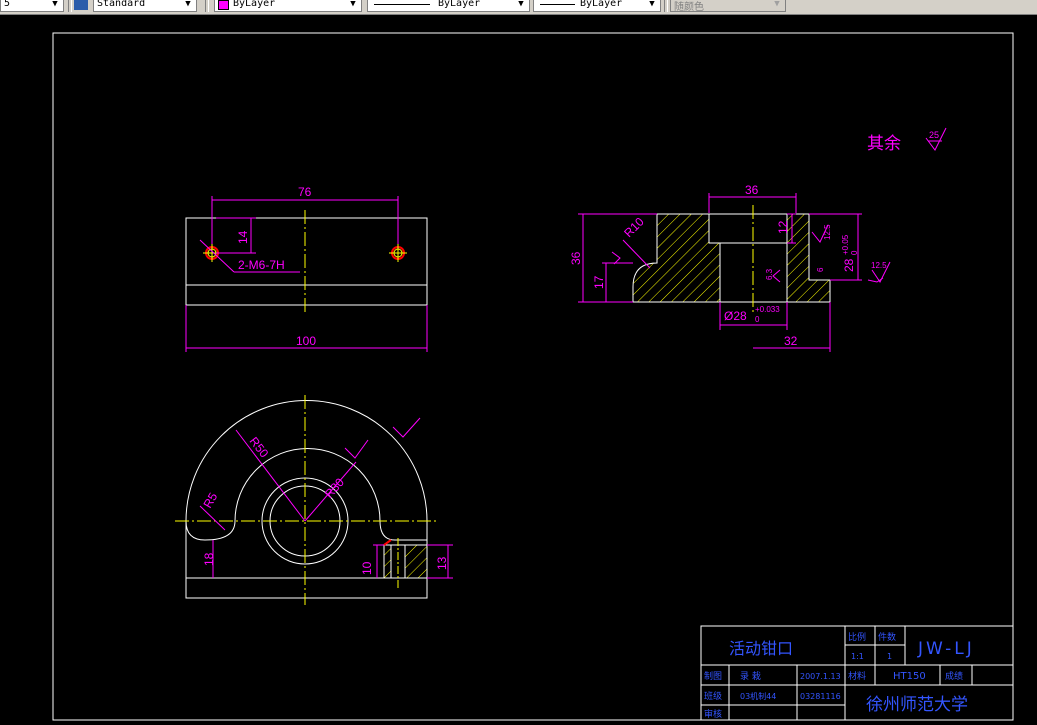  Describe the element at coordinates (879, 265) in the screenshot. I see `roughness-c: 12.5` at that location.